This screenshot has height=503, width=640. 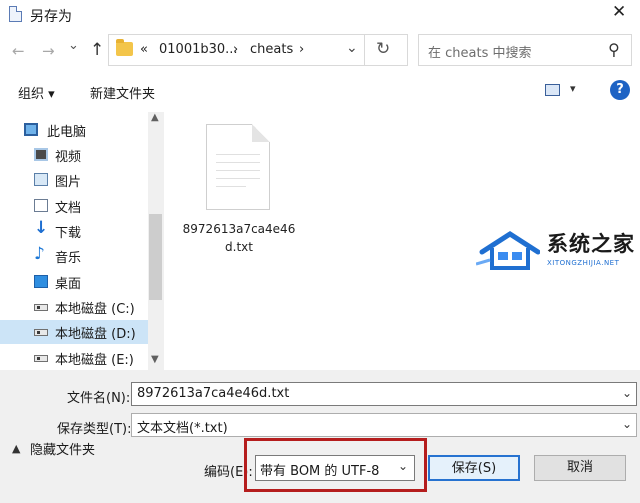 I want to click on sidebar-item-label: 本地磁盘 (D:), so click(x=95, y=334).